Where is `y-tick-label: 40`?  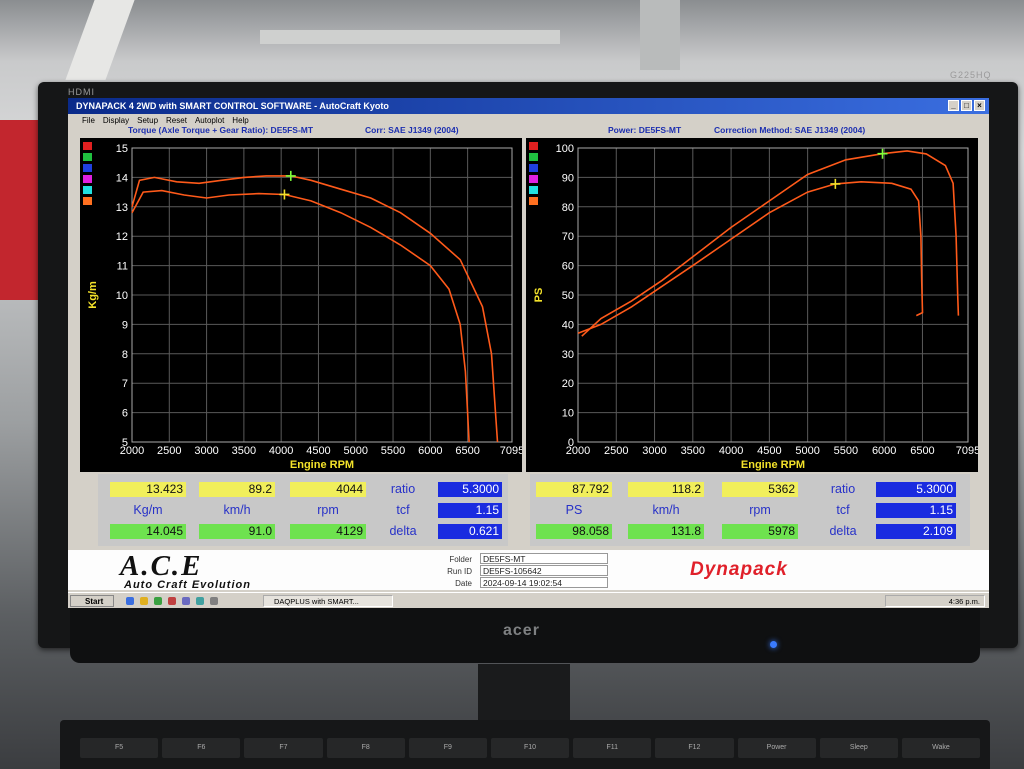 y-tick-label: 40 is located at coordinates (568, 325).